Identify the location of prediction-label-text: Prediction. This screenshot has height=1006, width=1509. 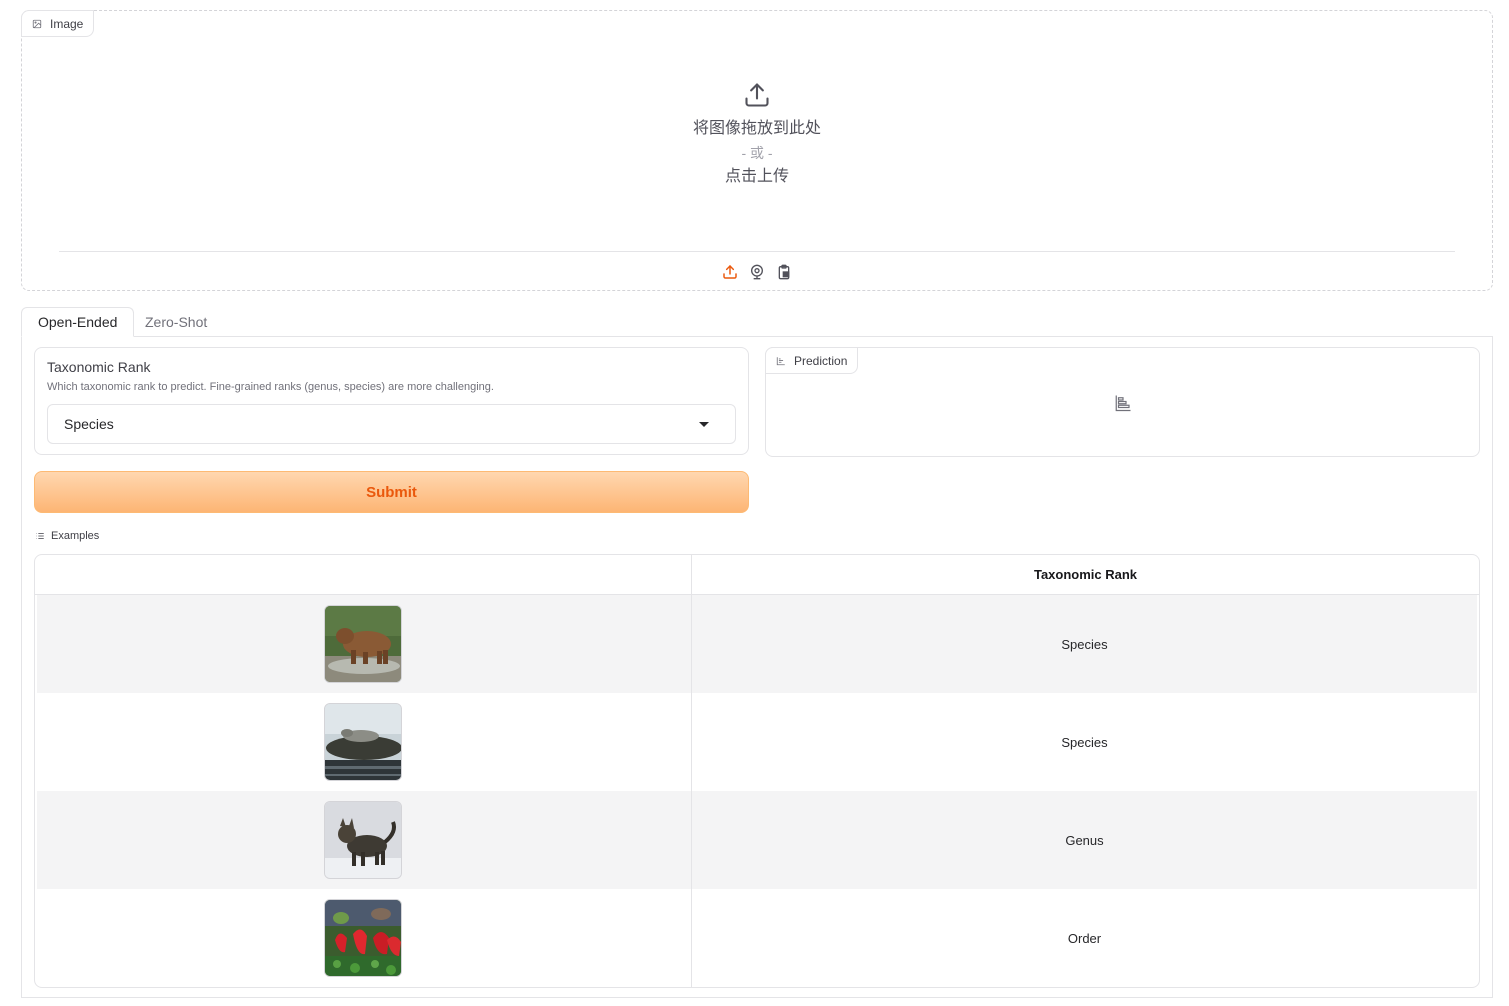
(821, 360).